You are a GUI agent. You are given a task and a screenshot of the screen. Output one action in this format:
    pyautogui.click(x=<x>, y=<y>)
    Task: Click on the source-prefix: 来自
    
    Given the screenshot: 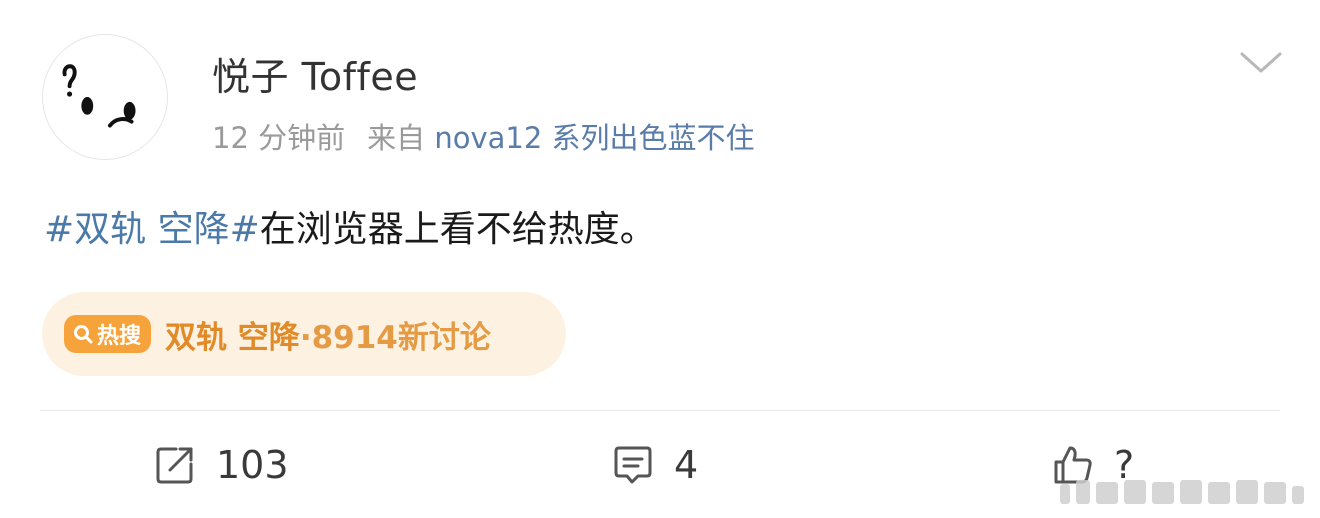 What is the action you would take?
    pyautogui.click(x=396, y=138)
    